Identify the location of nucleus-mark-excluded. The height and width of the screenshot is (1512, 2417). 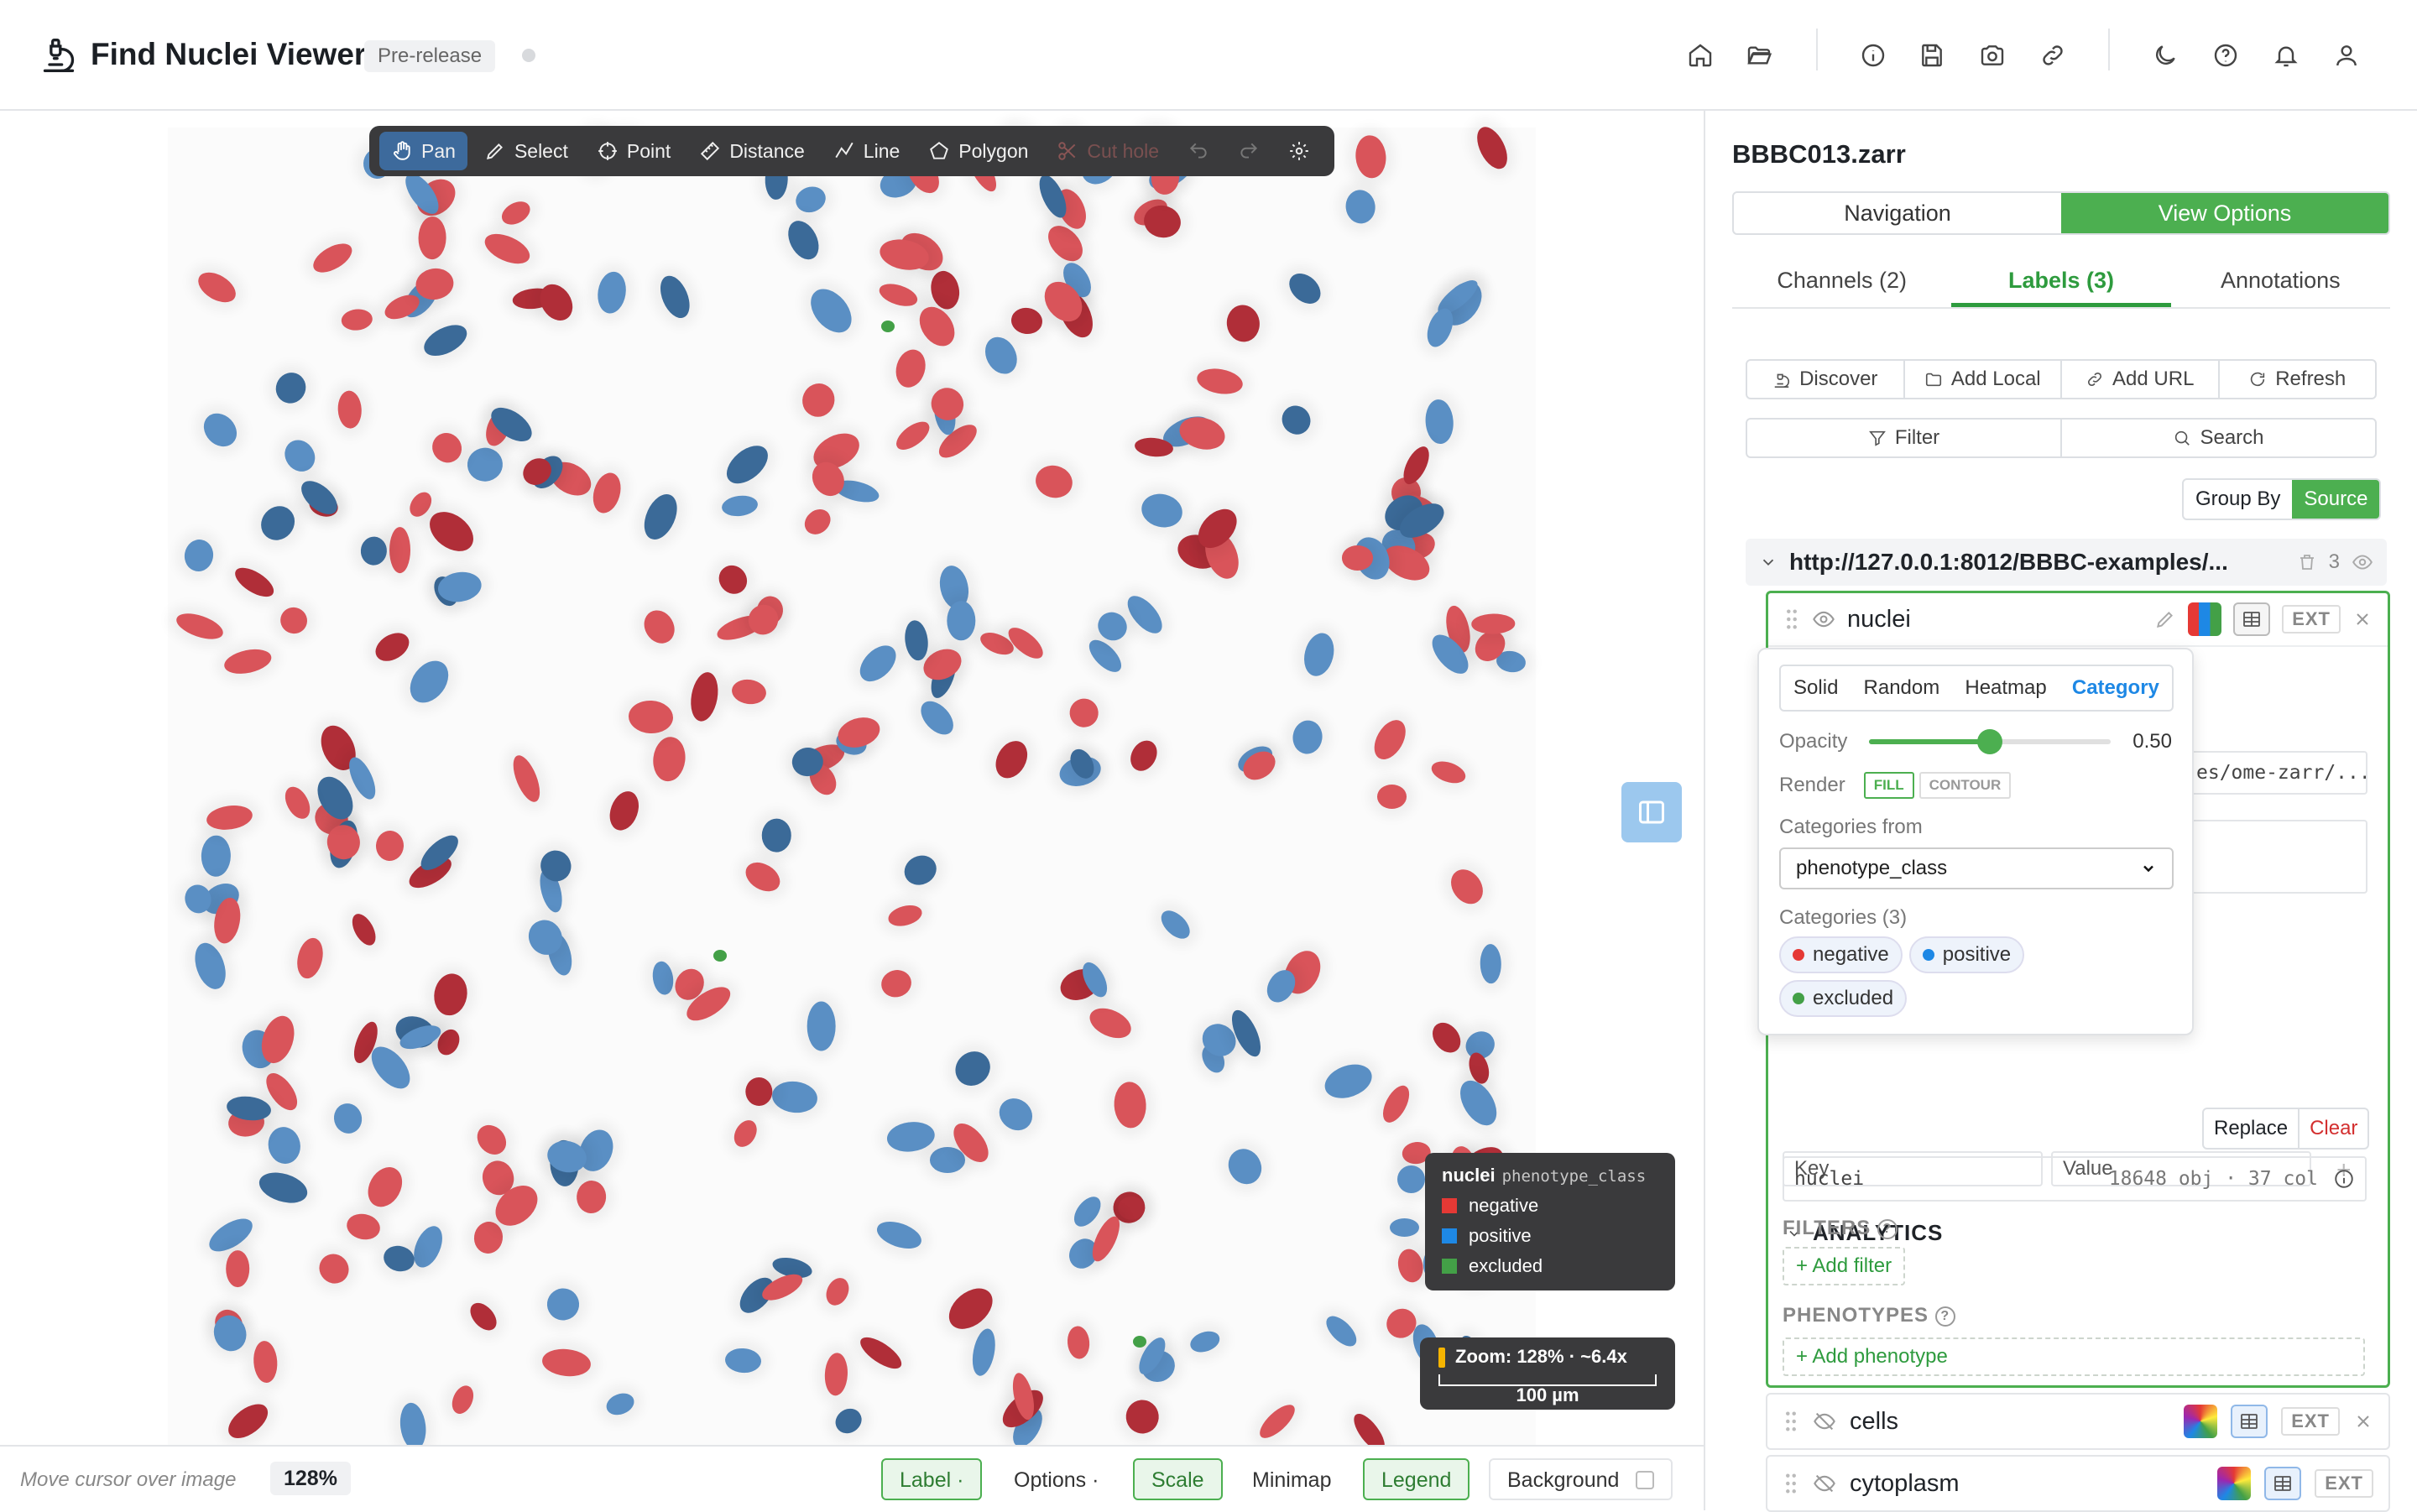
(1139, 1342).